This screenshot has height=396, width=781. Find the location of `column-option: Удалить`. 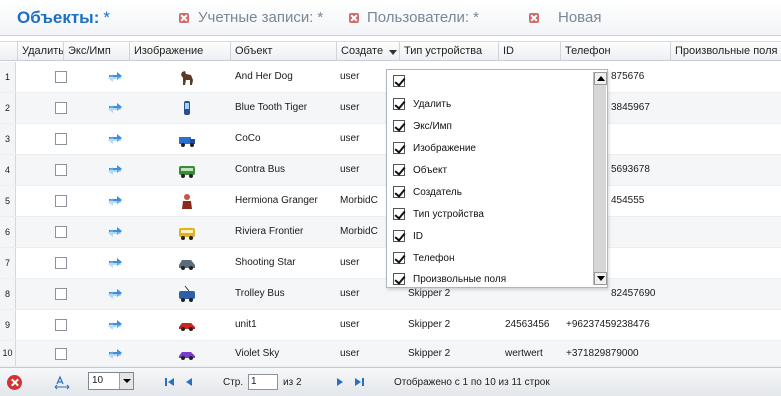

column-option: Удалить is located at coordinates (422, 106).